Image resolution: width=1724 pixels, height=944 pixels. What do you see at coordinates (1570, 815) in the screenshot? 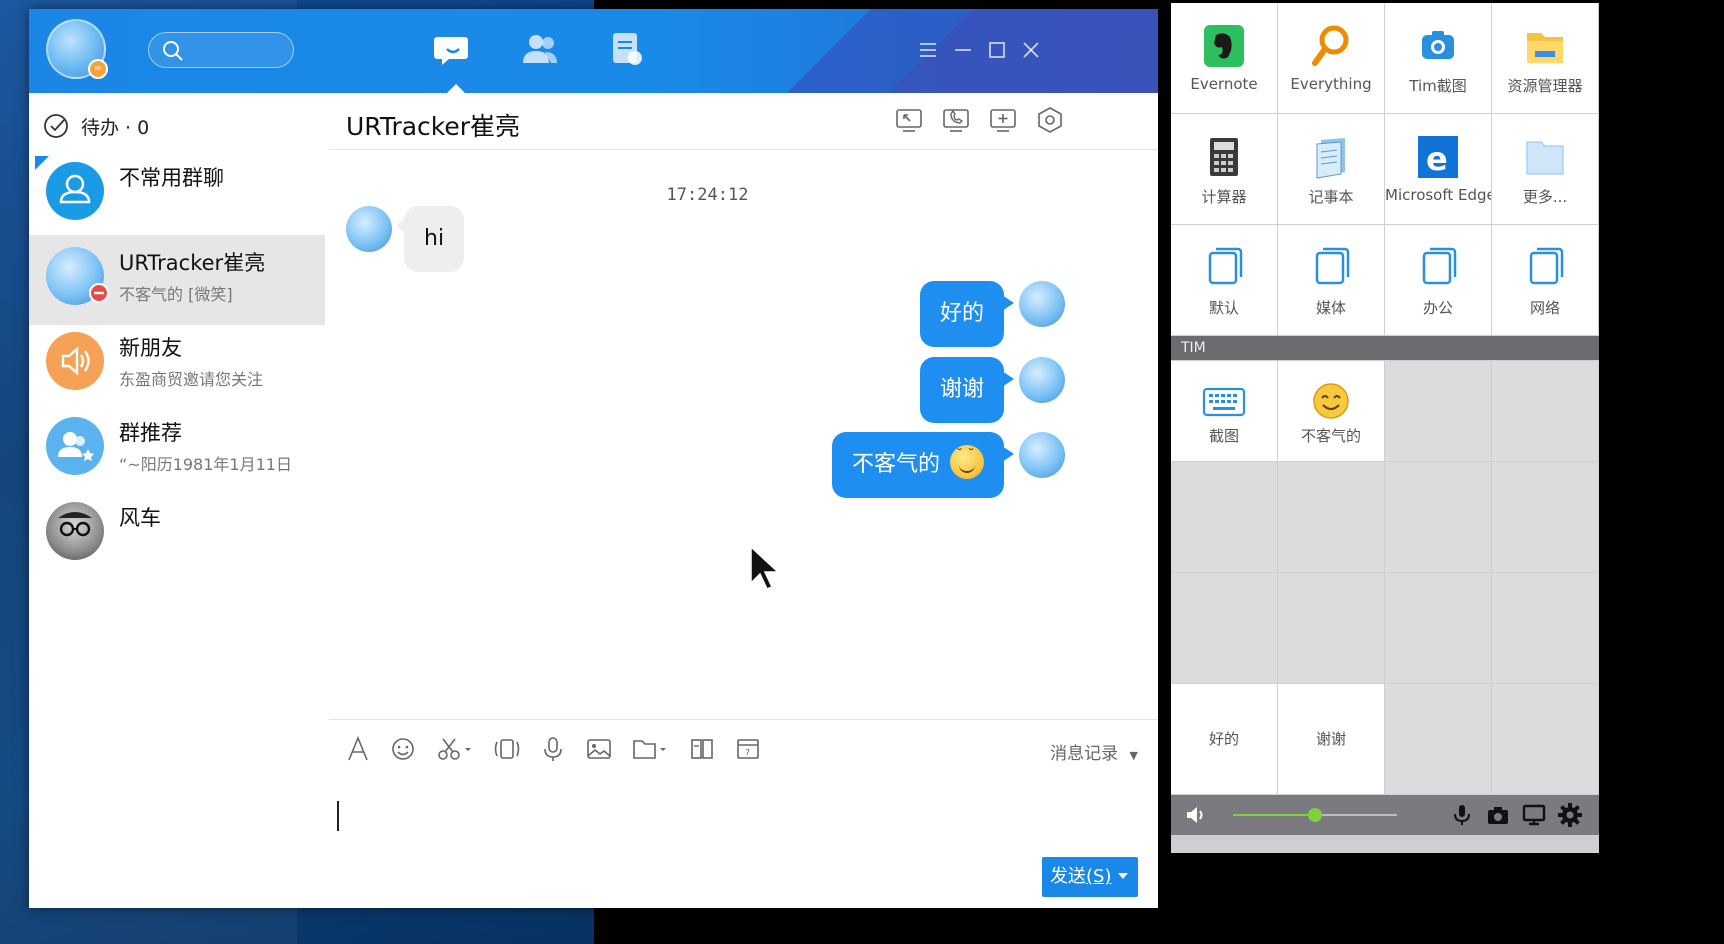
I see `gear-icon` at bounding box center [1570, 815].